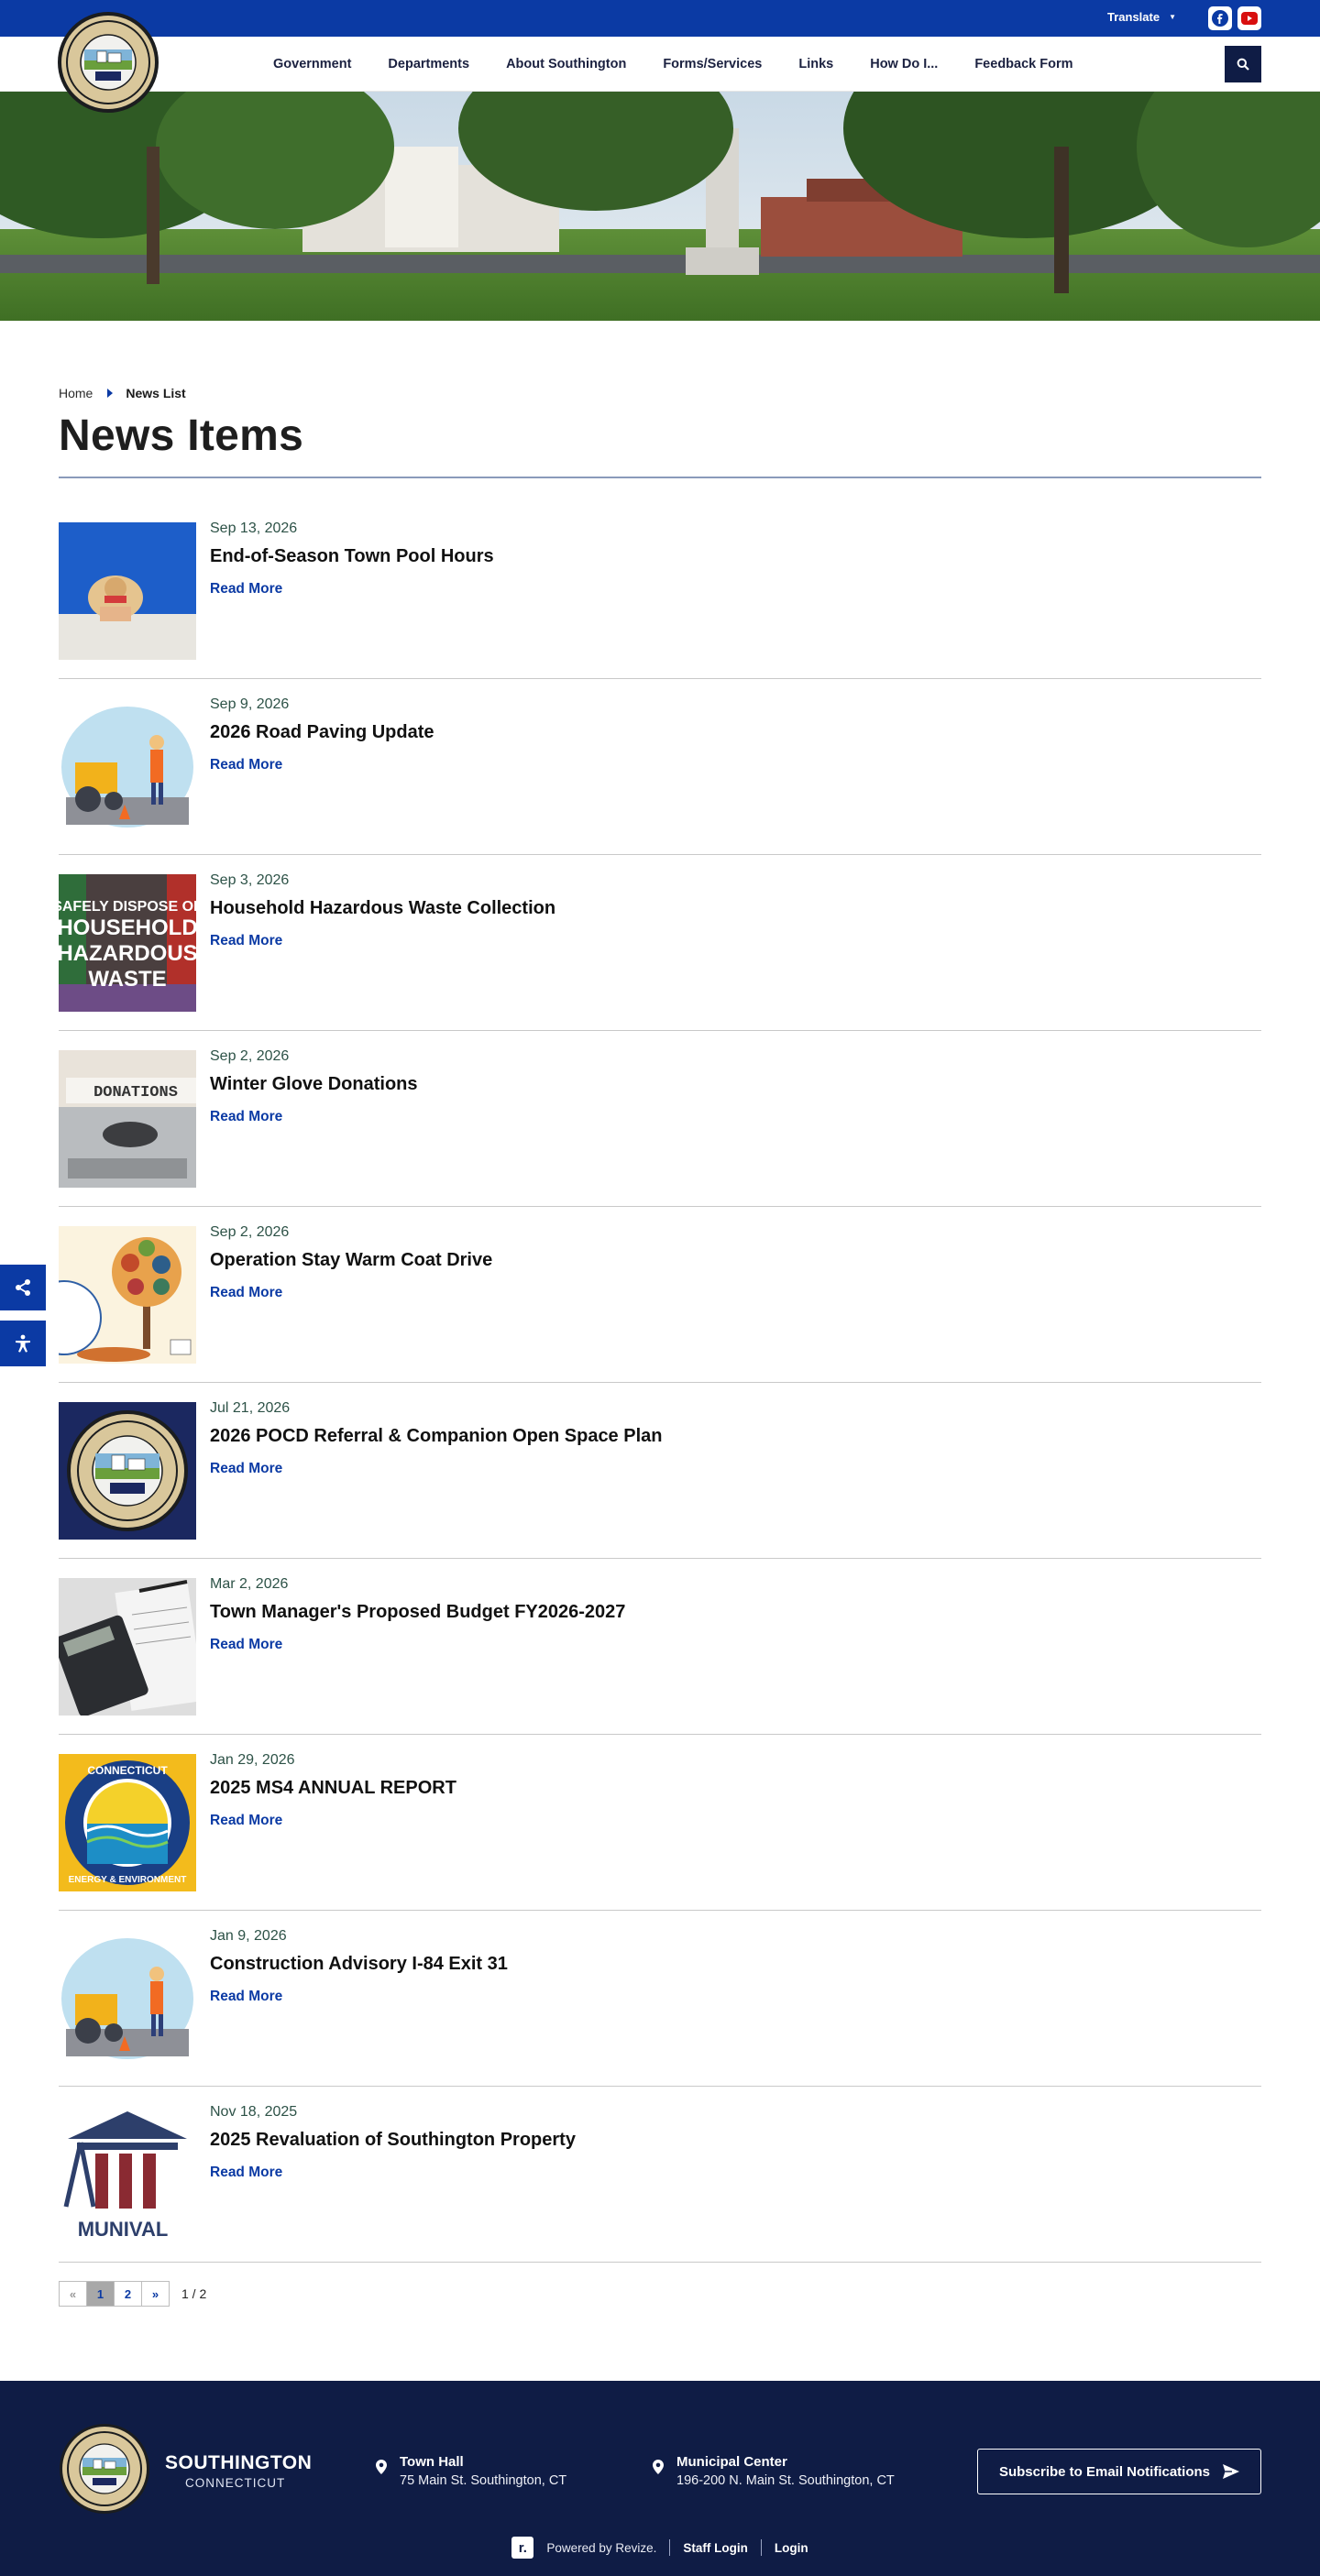 The image size is (1320, 2576). What do you see at coordinates (1104, 2471) in the screenshot?
I see `subscribe-label: Subscribe to Email Notifications` at bounding box center [1104, 2471].